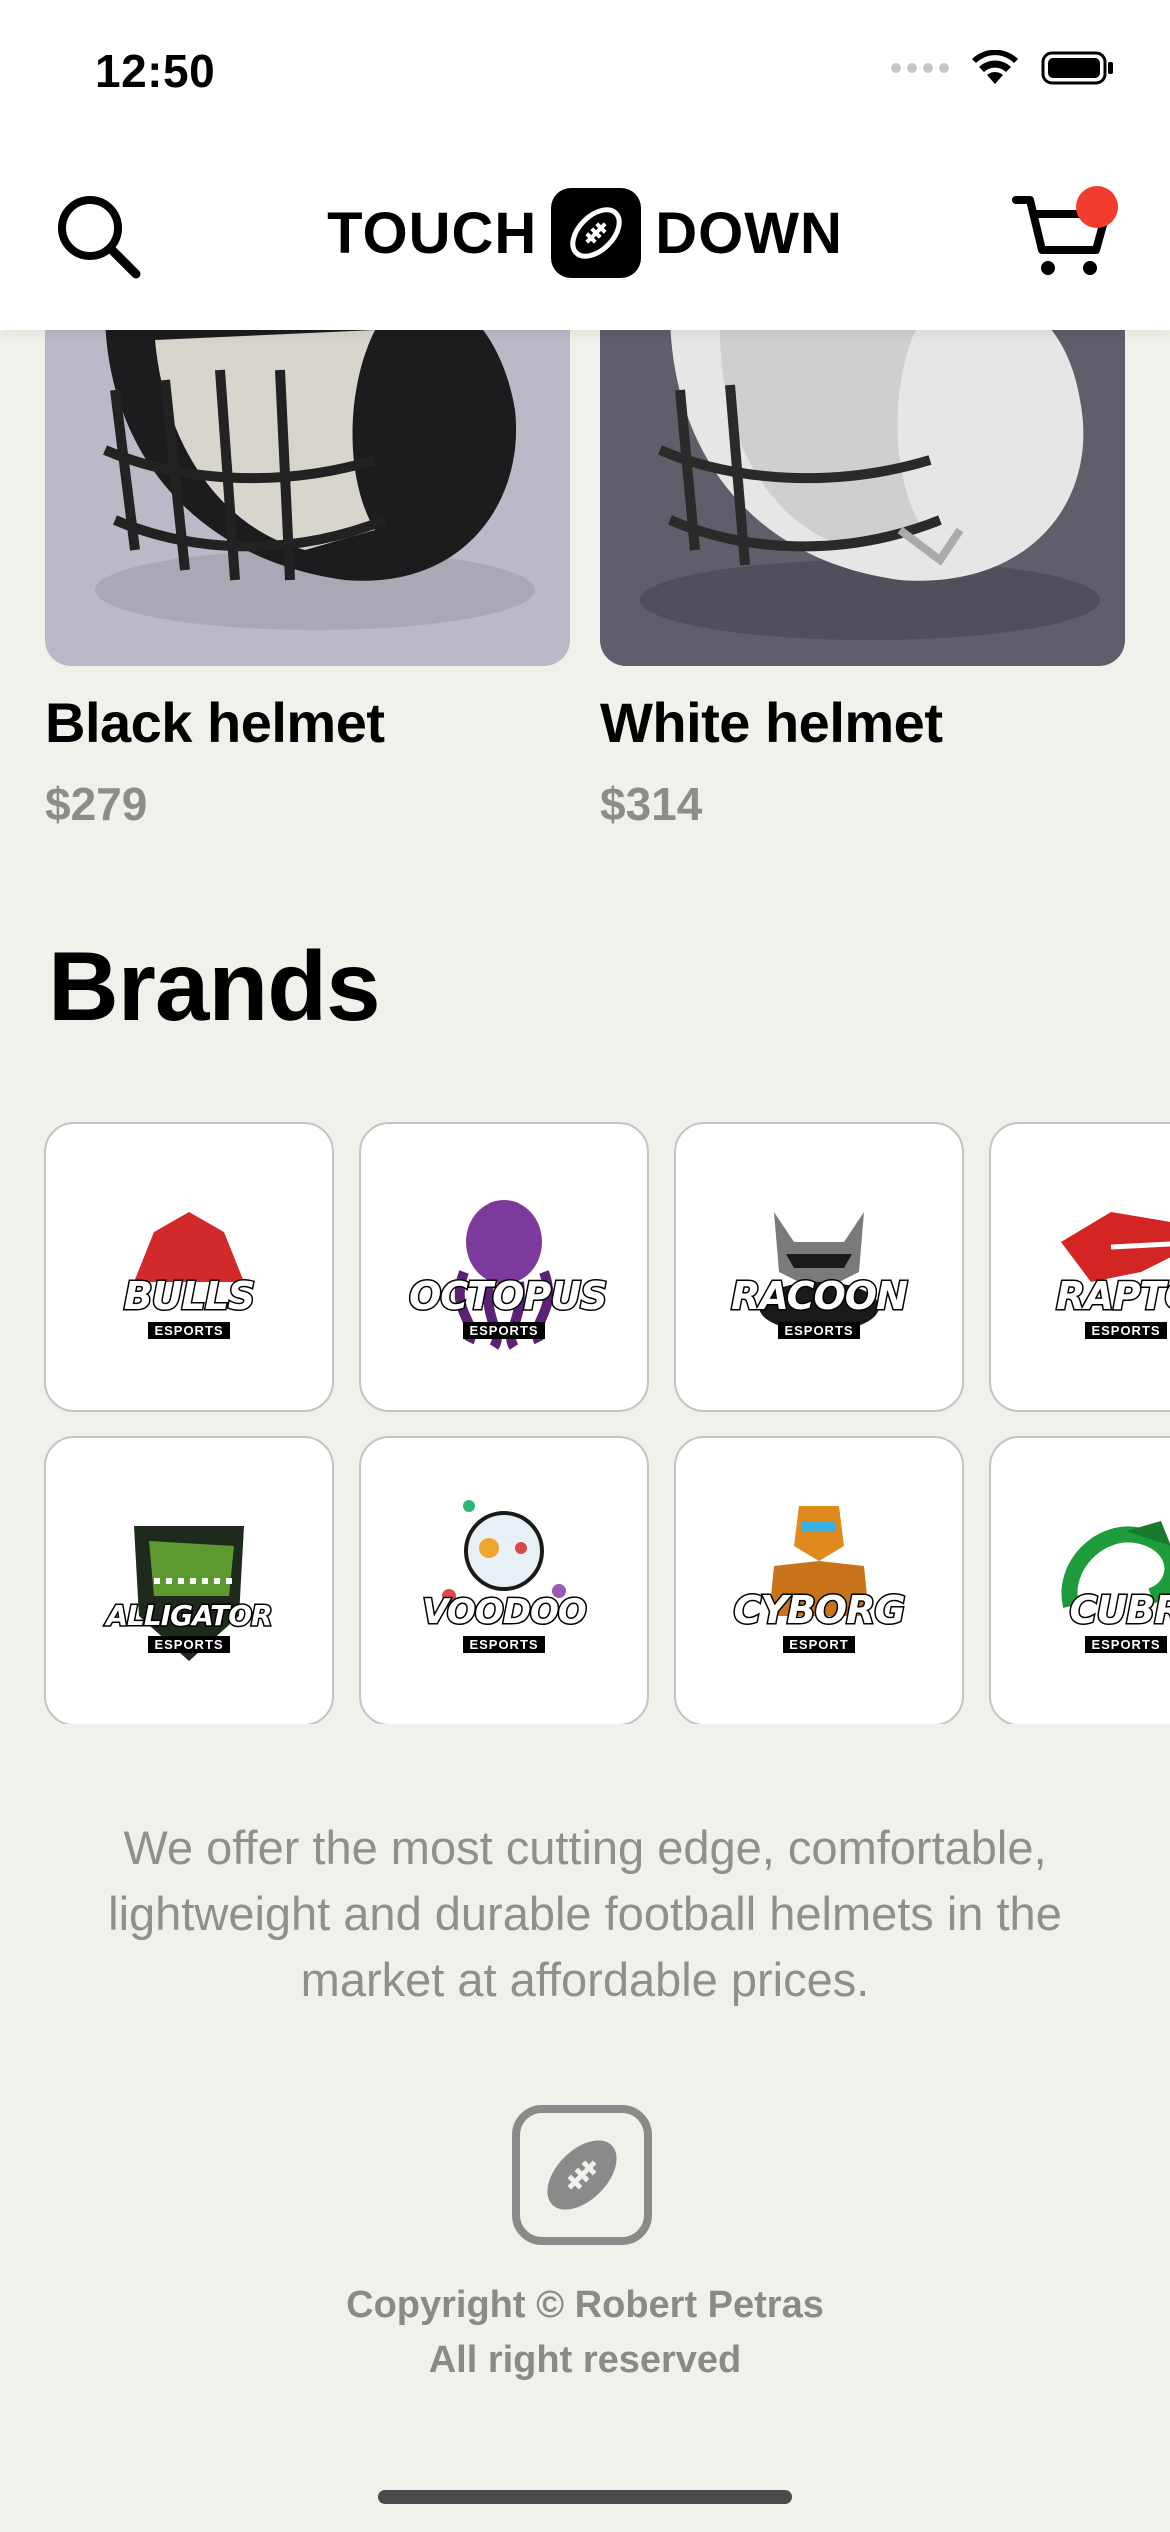 The height and width of the screenshot is (2532, 1170). I want to click on brand-card-octopus: OCTOPUS ESPORTS, so click(504, 1267).